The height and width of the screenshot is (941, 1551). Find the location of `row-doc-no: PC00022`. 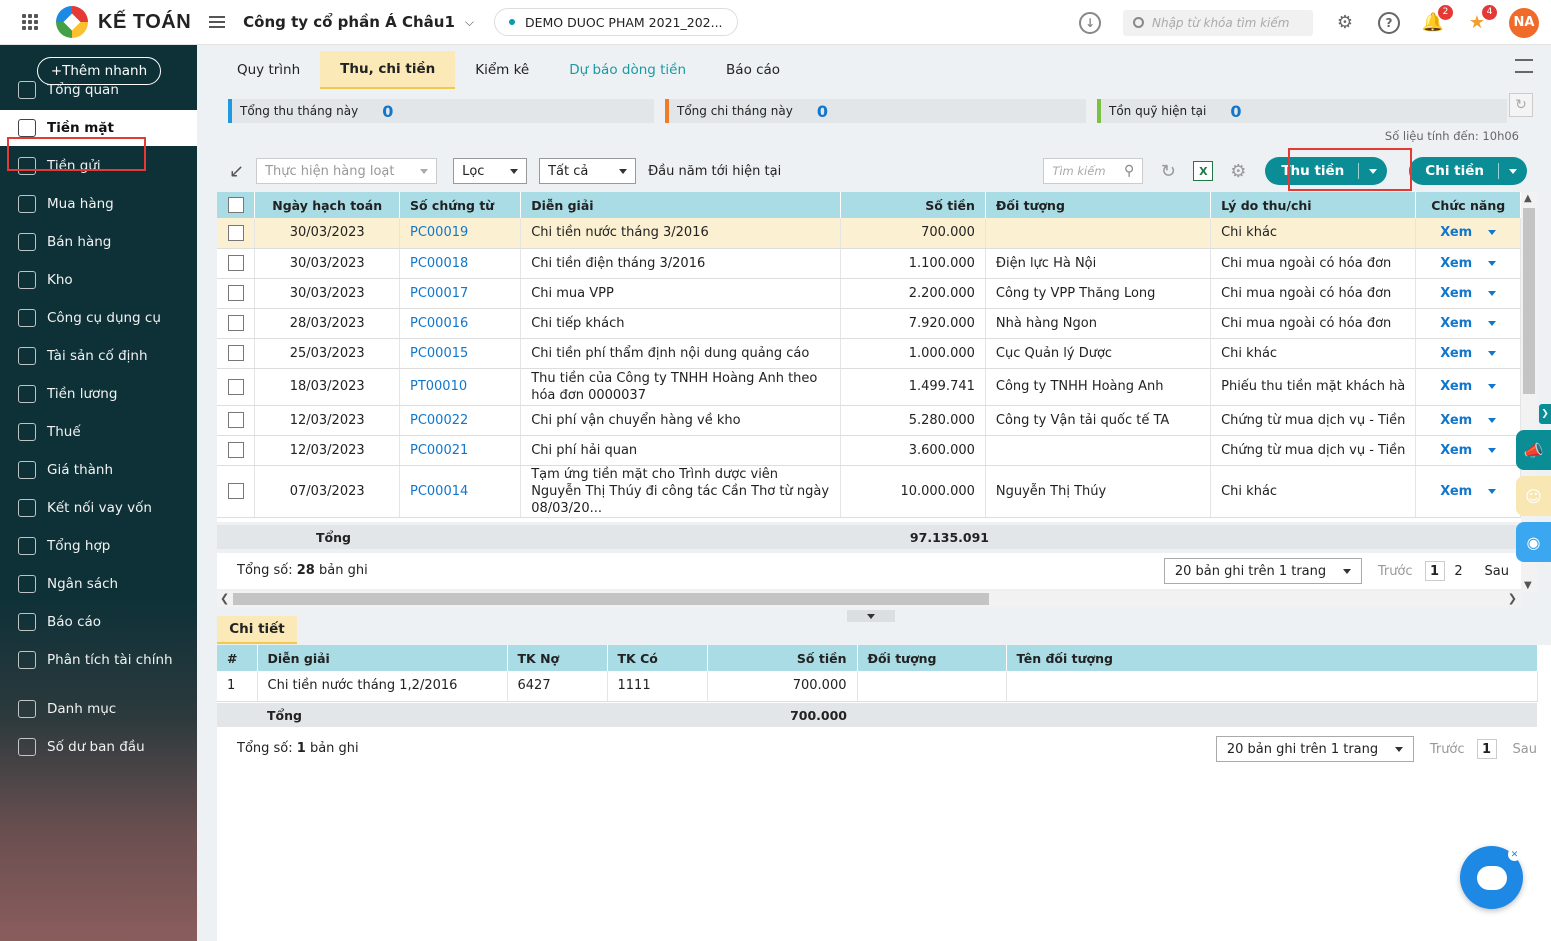

row-doc-no: PC00022 is located at coordinates (460, 420).